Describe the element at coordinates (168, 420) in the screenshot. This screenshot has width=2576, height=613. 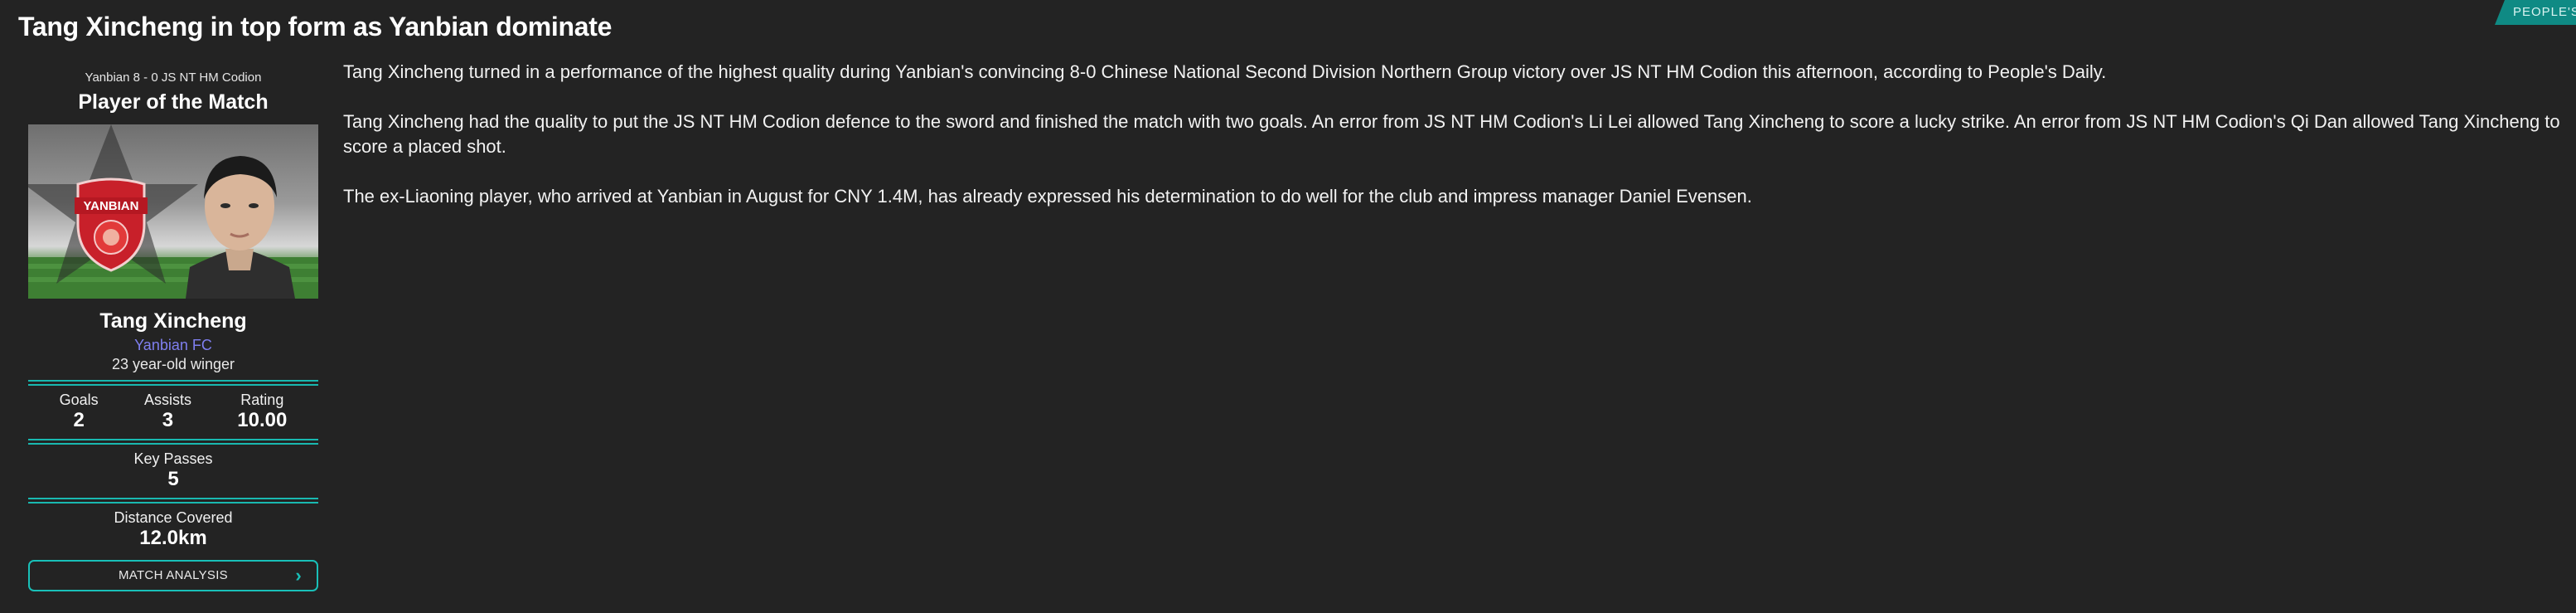
I see `stat-value: 3` at that location.